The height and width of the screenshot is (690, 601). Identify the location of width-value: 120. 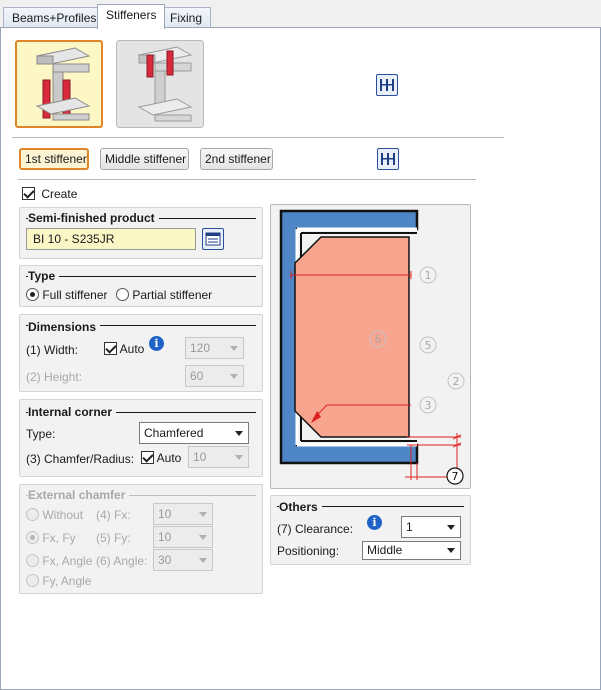
(200, 348).